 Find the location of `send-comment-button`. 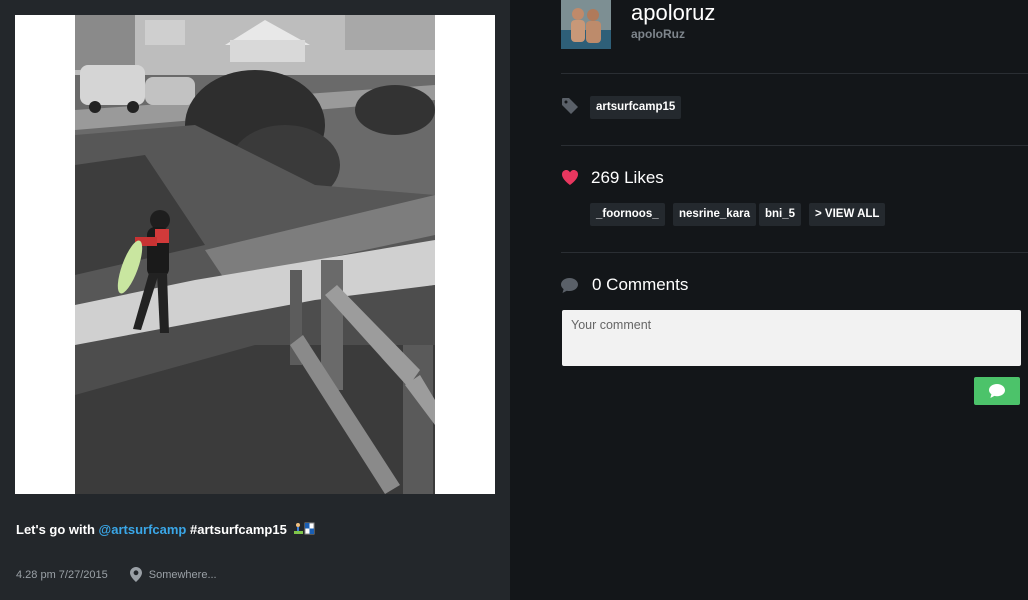

send-comment-button is located at coordinates (997, 391).